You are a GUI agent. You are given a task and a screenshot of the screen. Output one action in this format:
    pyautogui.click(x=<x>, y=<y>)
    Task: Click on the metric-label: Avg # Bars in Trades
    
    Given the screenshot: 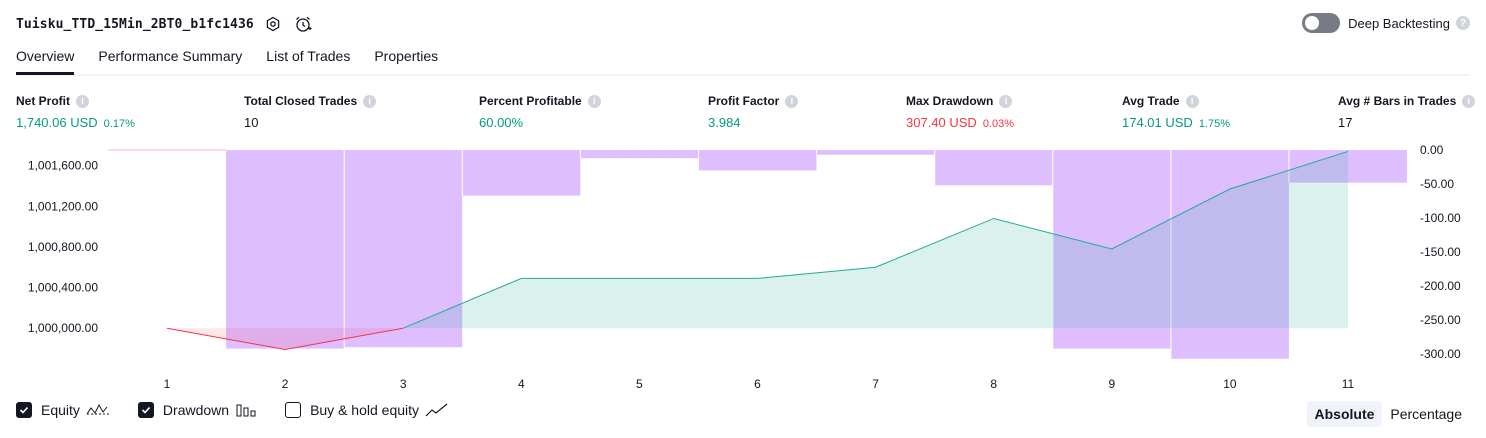 What is the action you would take?
    pyautogui.click(x=1397, y=101)
    